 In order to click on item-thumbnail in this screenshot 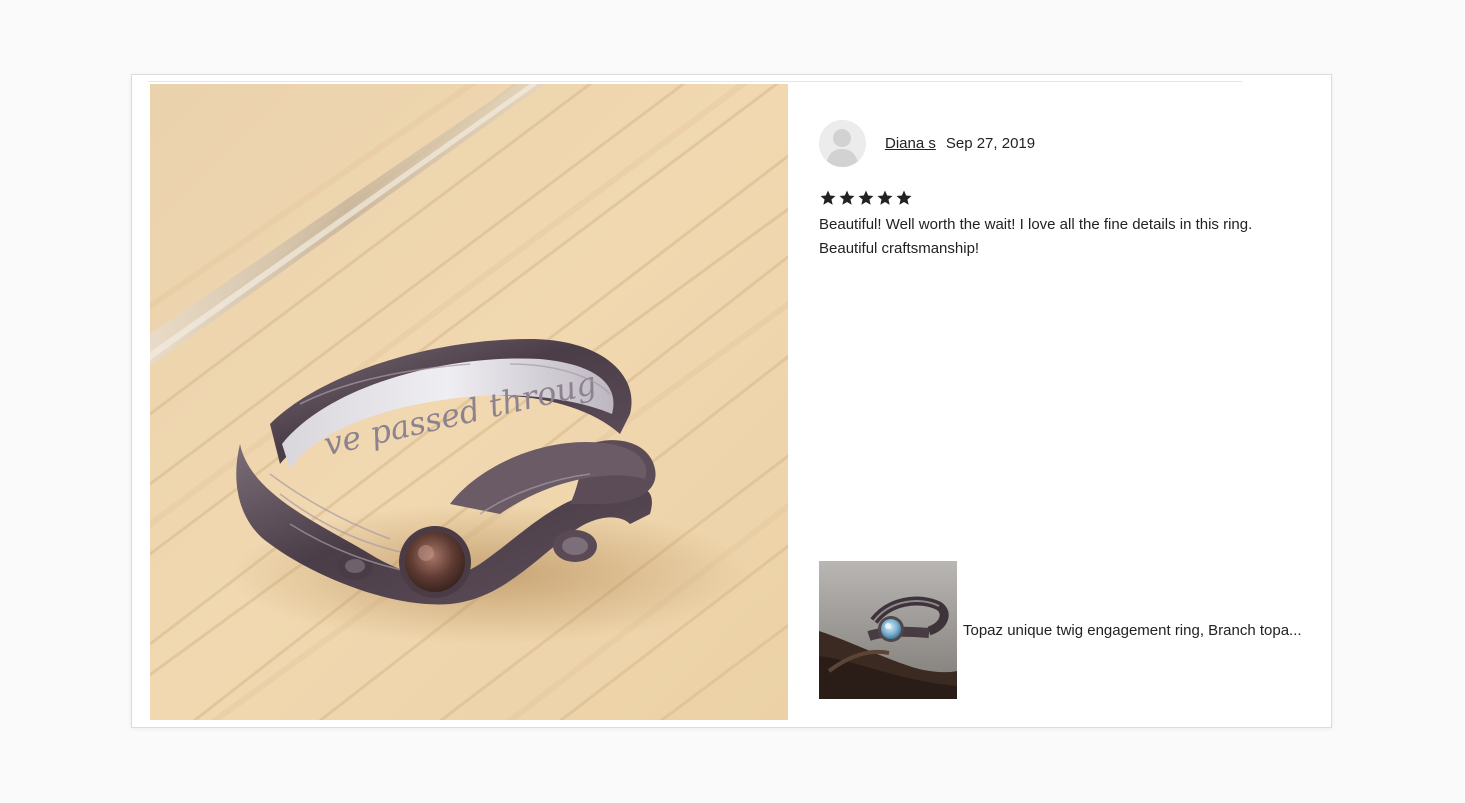, I will do `click(888, 630)`.